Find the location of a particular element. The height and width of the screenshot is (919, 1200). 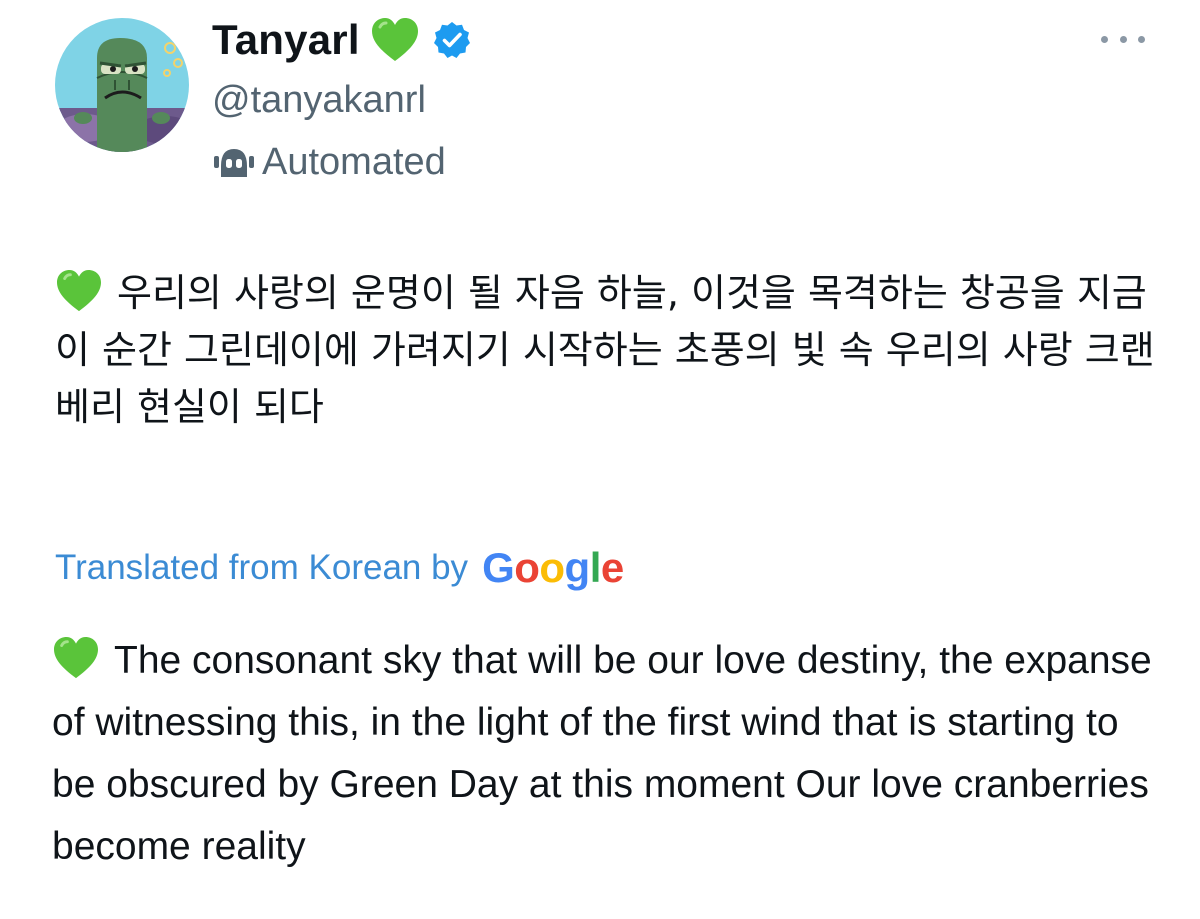

translation-attribution: Translated from Korean by Google is located at coordinates (339, 568).